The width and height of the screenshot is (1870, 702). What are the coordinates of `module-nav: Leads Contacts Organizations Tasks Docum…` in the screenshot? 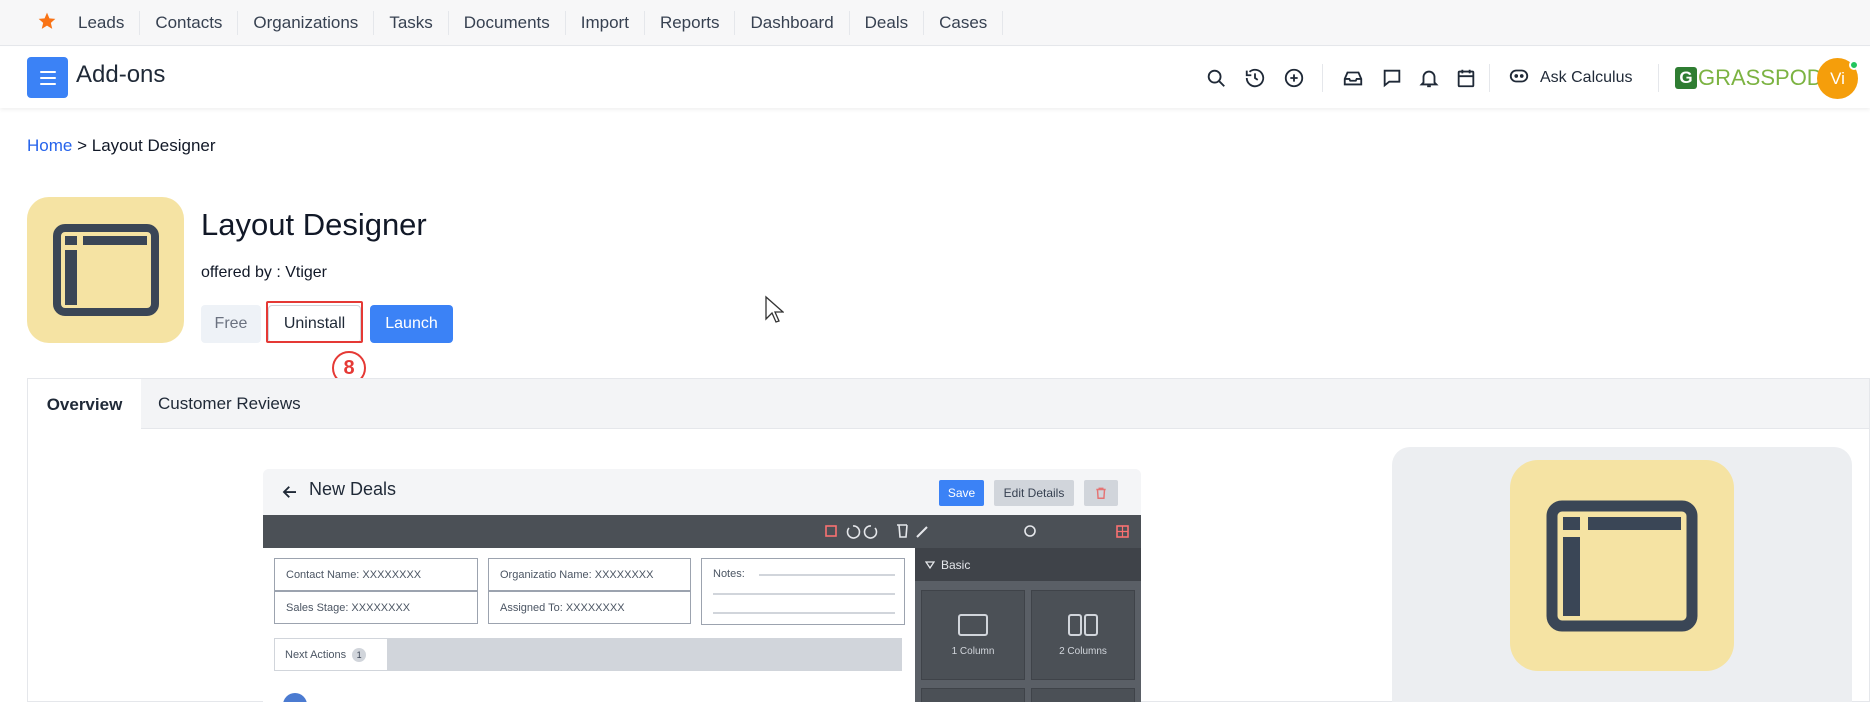 It's located at (935, 23).